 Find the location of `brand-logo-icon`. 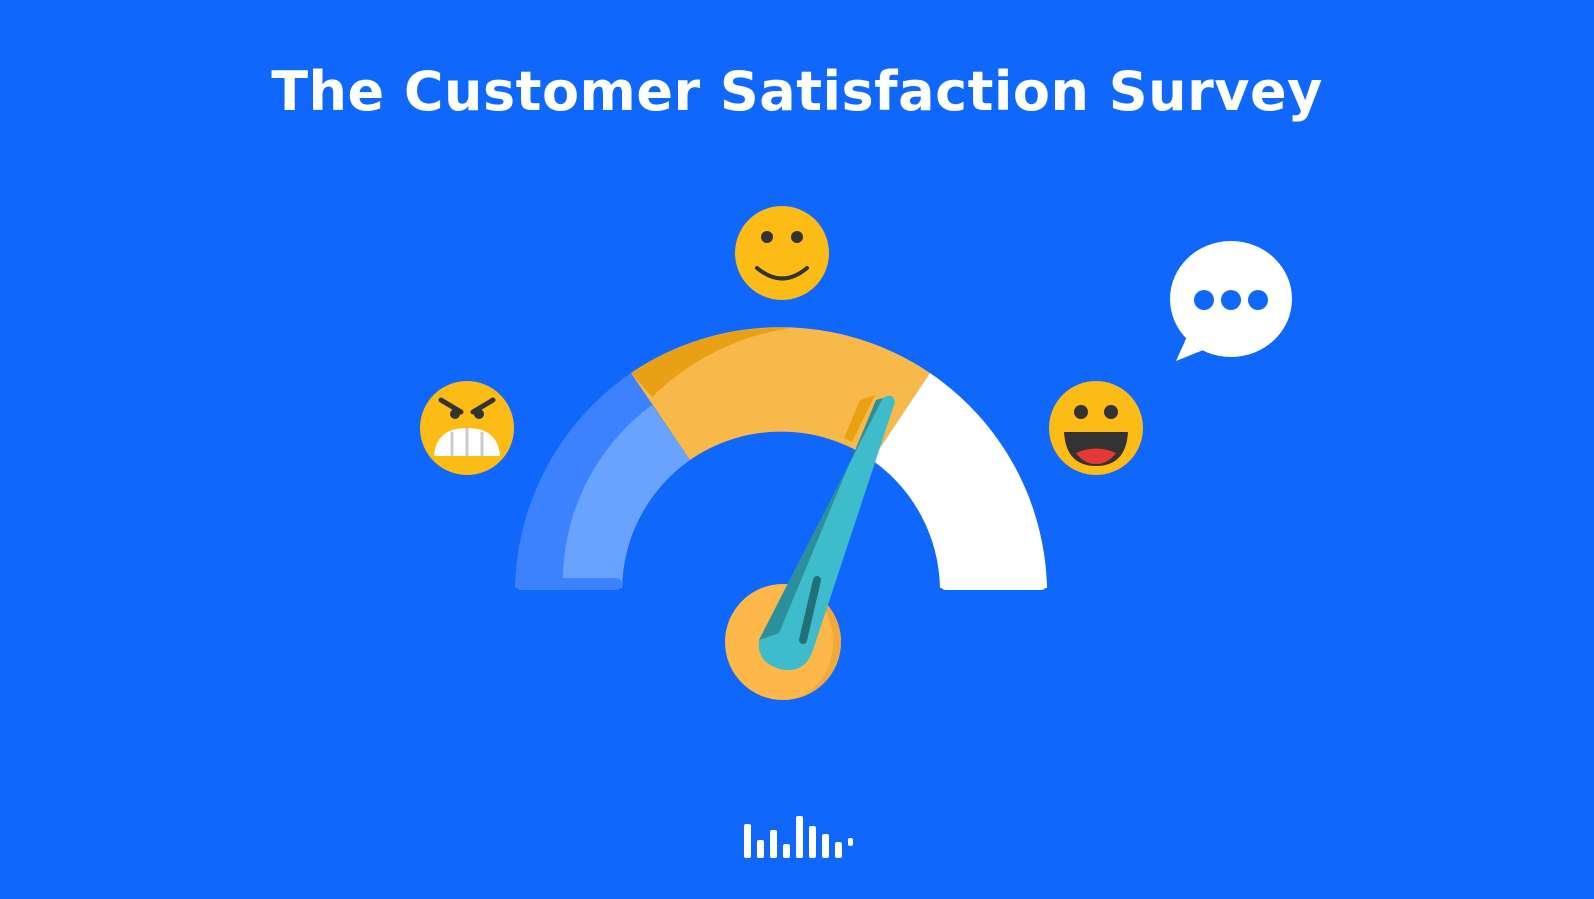

brand-logo-icon is located at coordinates (798, 837).